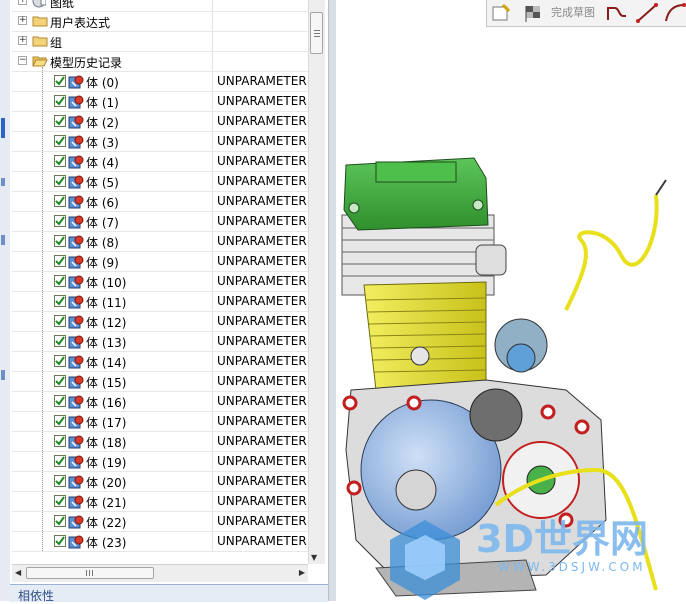  Describe the element at coordinates (160, 242) in the screenshot. I see `tree-row-body: 体 (8) UNPARAMETER` at that location.